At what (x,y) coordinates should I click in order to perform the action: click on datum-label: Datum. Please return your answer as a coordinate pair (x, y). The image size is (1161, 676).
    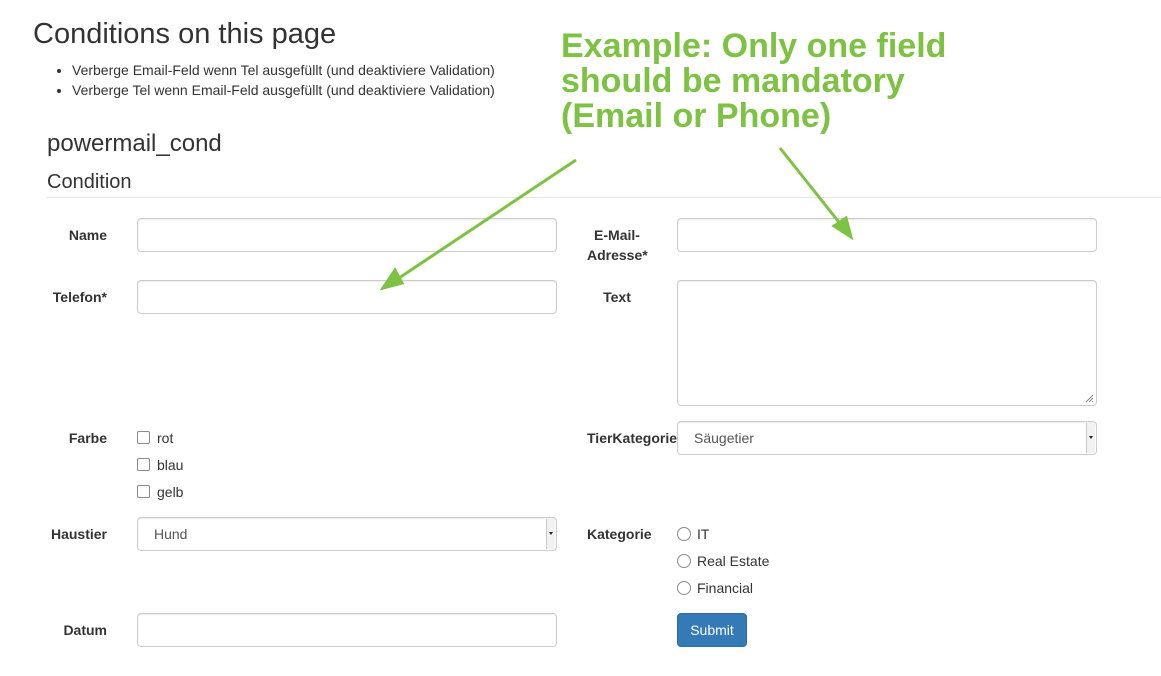
    Looking at the image, I should click on (85, 630).